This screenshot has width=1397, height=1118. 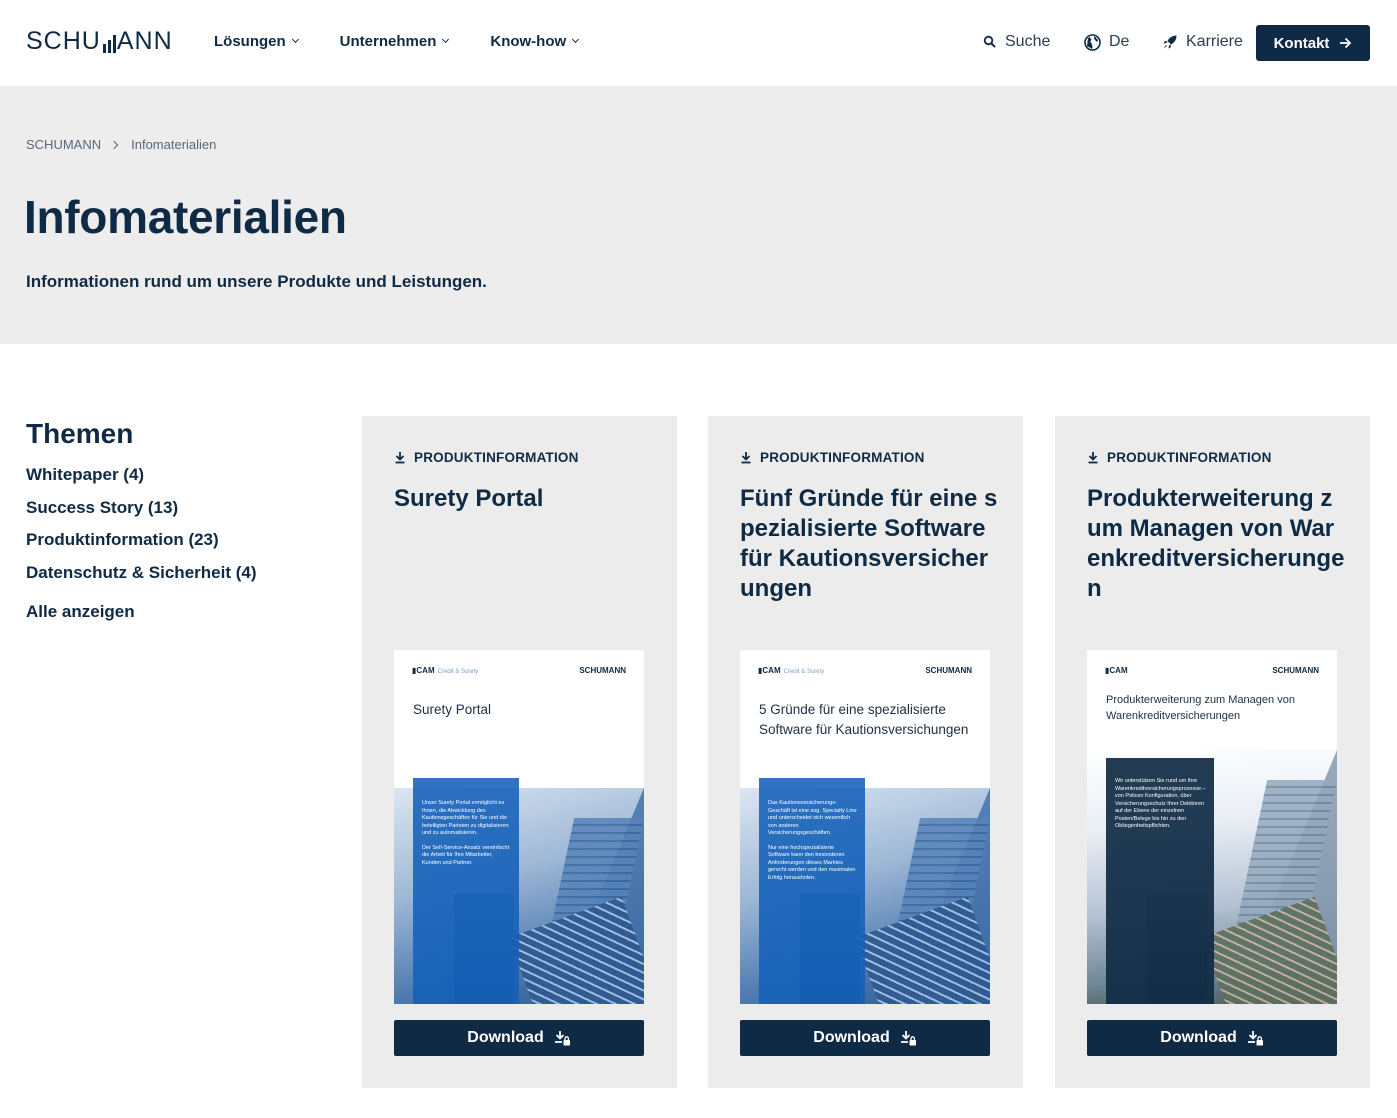 I want to click on sidebar-item-whitepaper: Whitepaper (4), so click(x=176, y=478).